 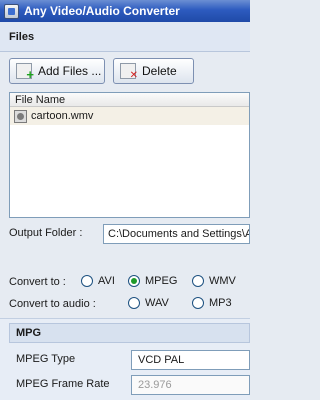 I want to click on mpeg-frame-rate-field: 23.976, so click(x=190, y=385).